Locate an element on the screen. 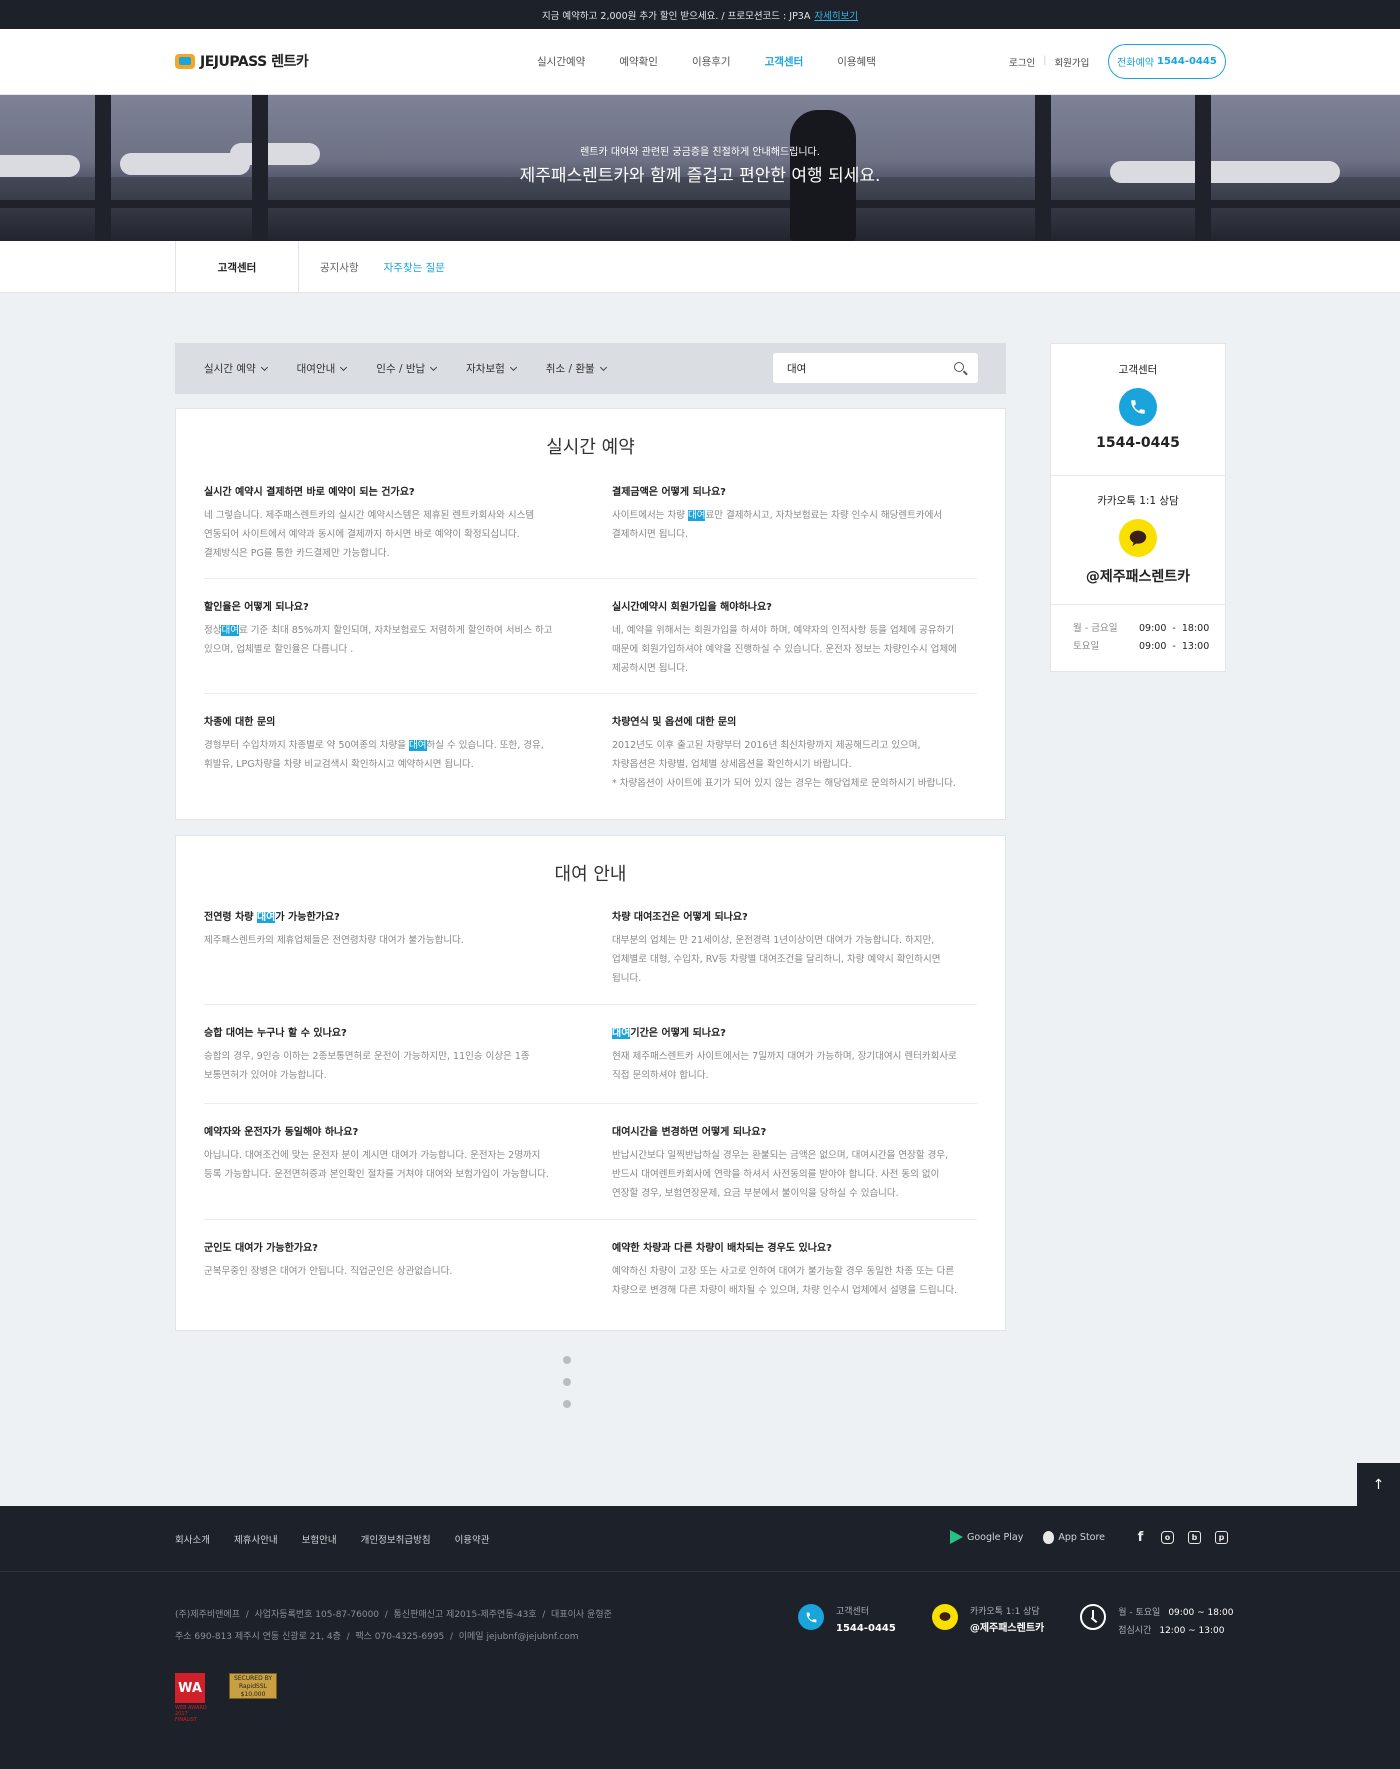  faq-answer-line: 연장할 경우, 보험연장문제, 요금 부분에서 불이익을 당하실 수 있습니다. is located at coordinates (755, 1193).